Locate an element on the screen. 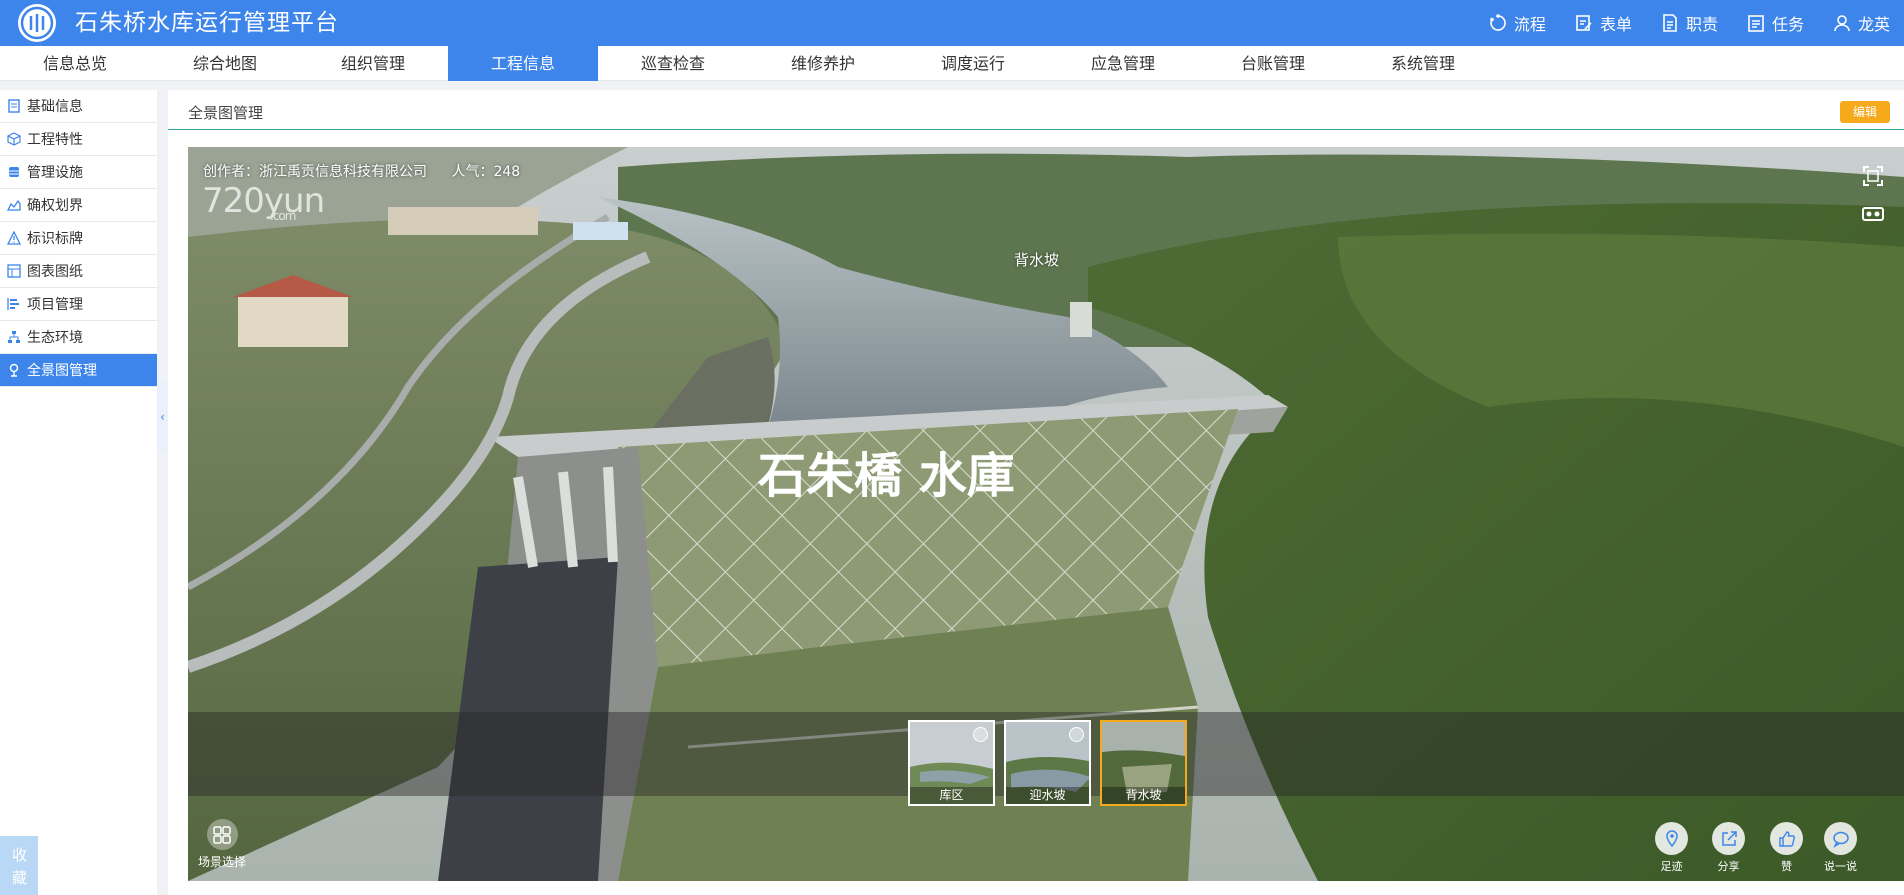  header-actions: 流程 表单 职责 任务 龙英 is located at coordinates (1675, 23).